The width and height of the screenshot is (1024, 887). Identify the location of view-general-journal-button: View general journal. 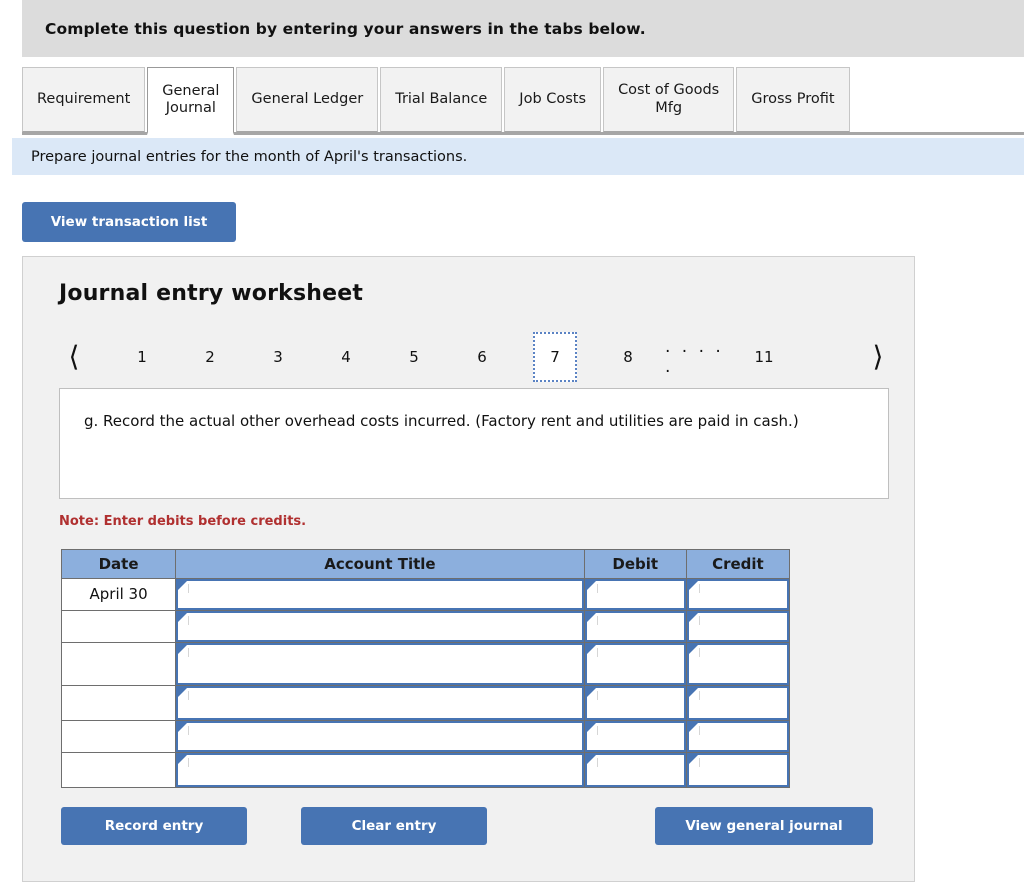
(764, 826).